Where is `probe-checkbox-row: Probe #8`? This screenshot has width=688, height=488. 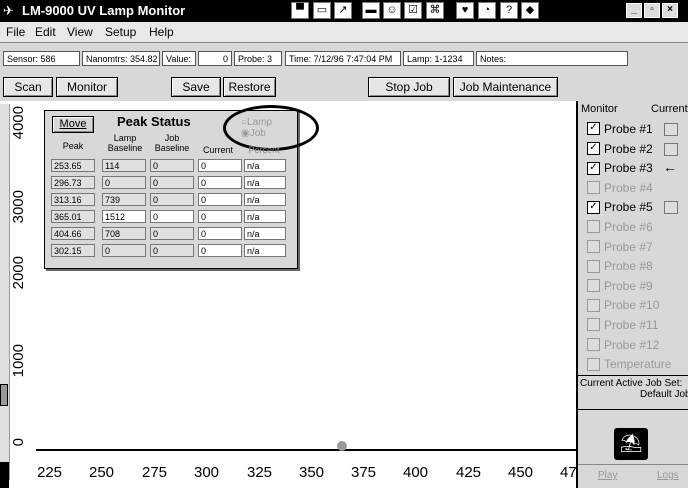
probe-checkbox-row: Probe #8 is located at coordinates (620, 266).